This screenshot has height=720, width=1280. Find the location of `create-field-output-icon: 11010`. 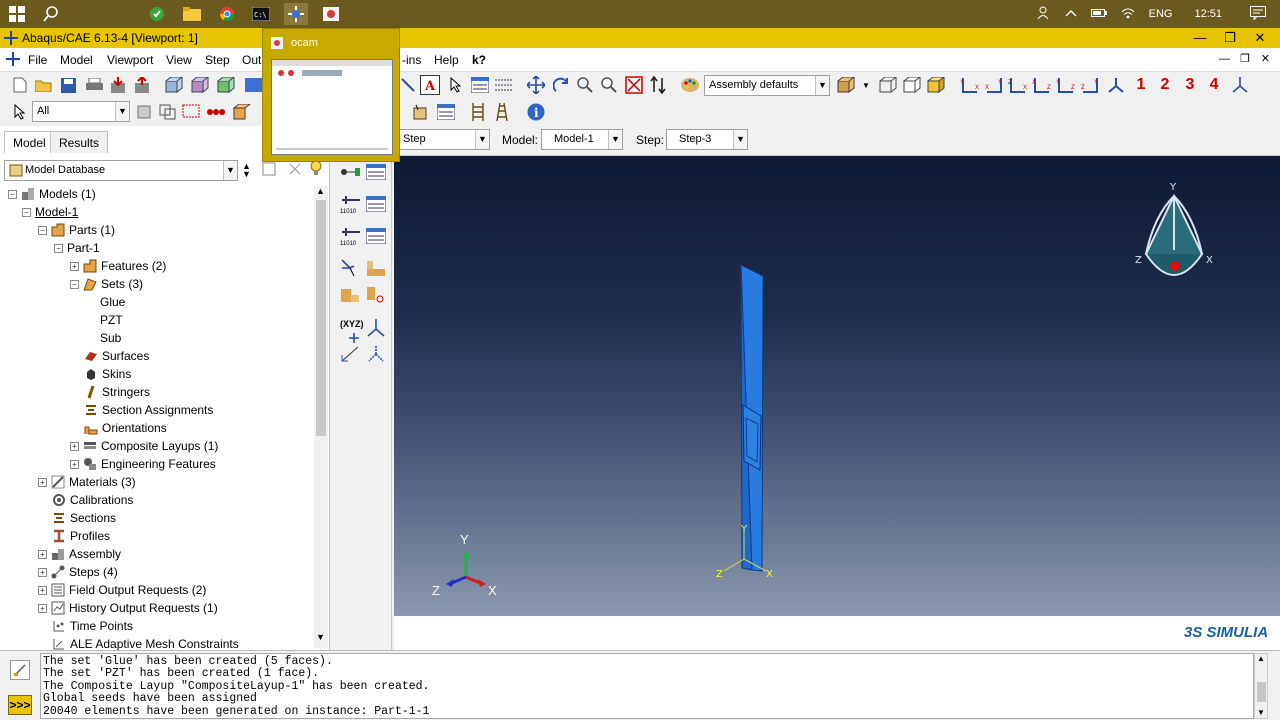

create-field-output-icon: 11010 is located at coordinates (350, 204).